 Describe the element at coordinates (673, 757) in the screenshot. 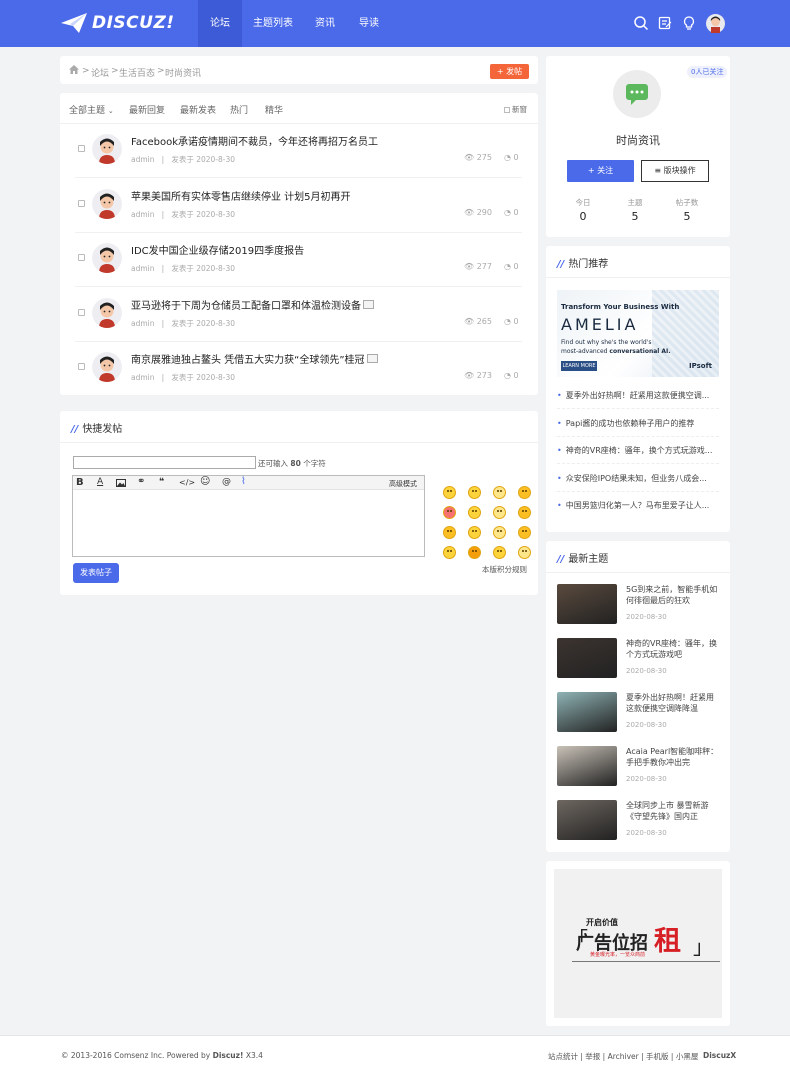

I see `latest-title-text: Acaia Pearl智能咖啡秤：手把手教你冲出完` at that location.